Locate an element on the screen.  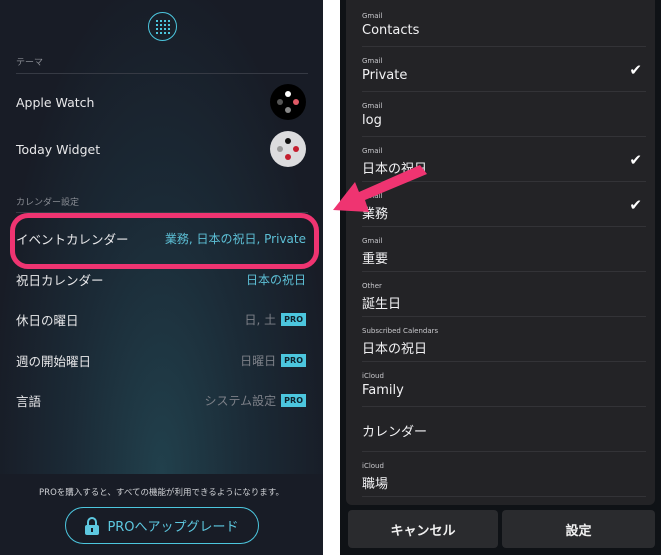
cancel-button: キャンセル is located at coordinates (423, 529).